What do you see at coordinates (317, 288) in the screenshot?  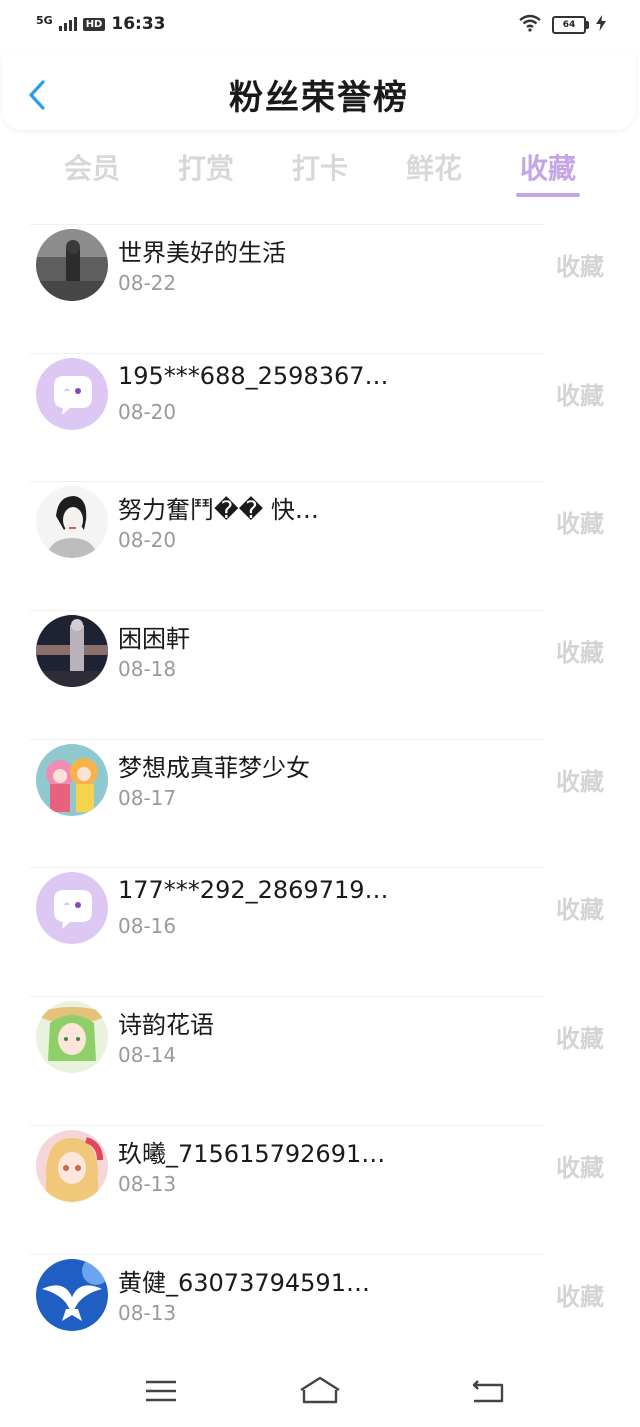 I see `list-item: 世界美好的生活 08-22 收藏` at bounding box center [317, 288].